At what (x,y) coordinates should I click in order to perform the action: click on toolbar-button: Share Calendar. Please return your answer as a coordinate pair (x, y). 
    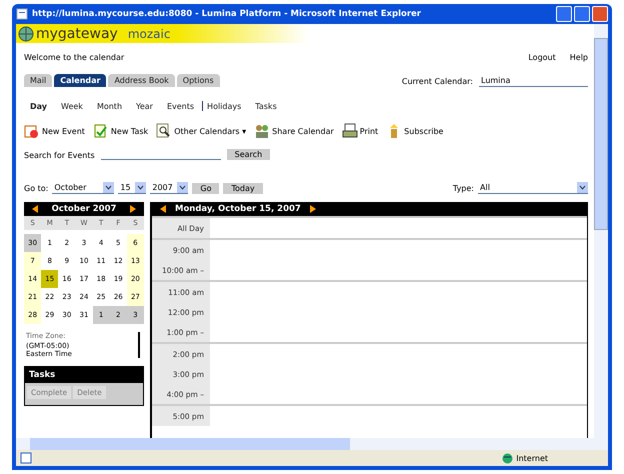
    Looking at the image, I should click on (294, 131).